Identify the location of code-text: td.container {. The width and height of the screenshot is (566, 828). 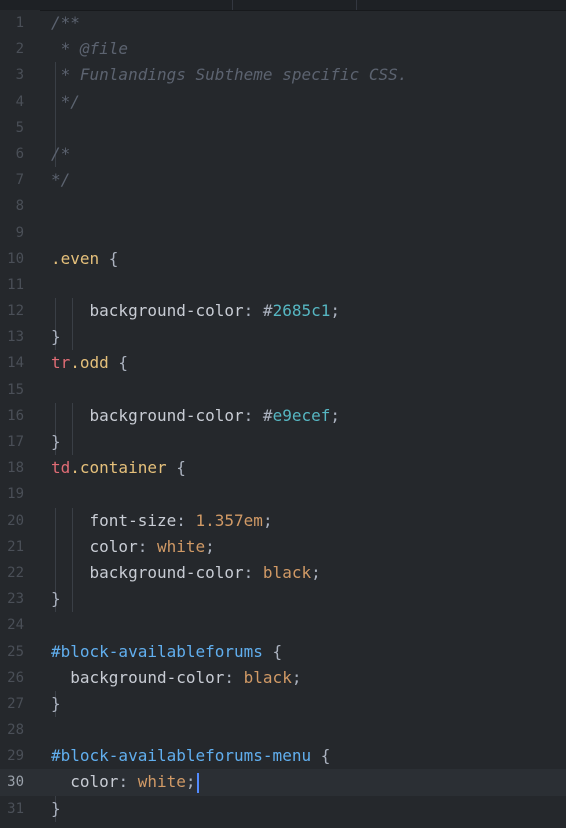
(118, 468).